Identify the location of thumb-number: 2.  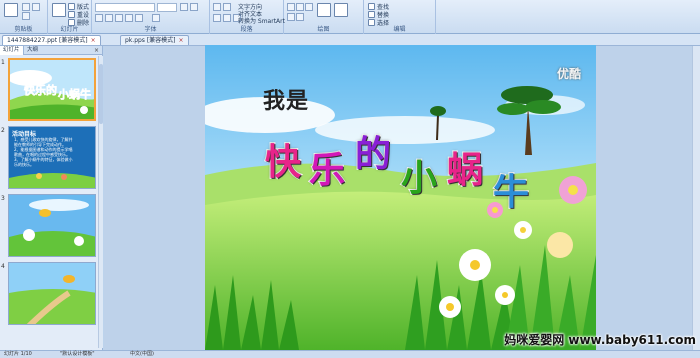
(3, 130).